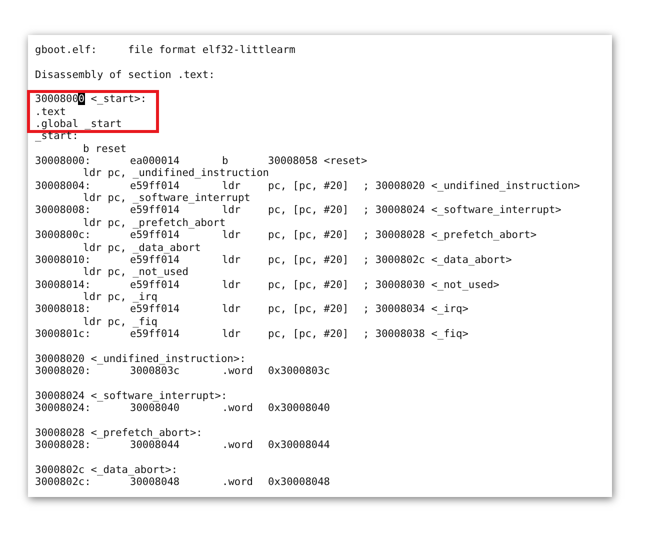 This screenshot has height=533, width=647. What do you see at coordinates (142, 248) in the screenshot?
I see `source-line: ldr pc, _data_abort` at bounding box center [142, 248].